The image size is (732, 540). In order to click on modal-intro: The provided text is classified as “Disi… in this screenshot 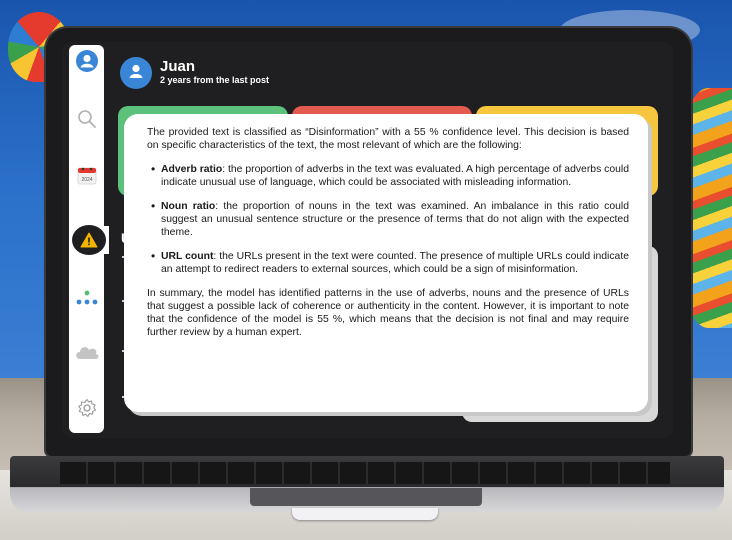, I will do `click(388, 139)`.